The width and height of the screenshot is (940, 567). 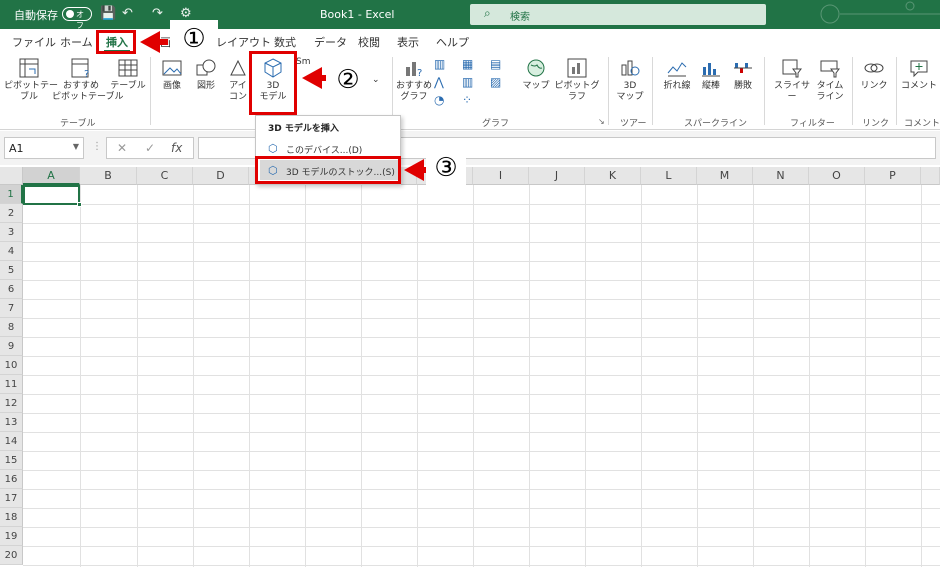 I want to click on dialog-launcher-icon: ↘, so click(x=601, y=121).